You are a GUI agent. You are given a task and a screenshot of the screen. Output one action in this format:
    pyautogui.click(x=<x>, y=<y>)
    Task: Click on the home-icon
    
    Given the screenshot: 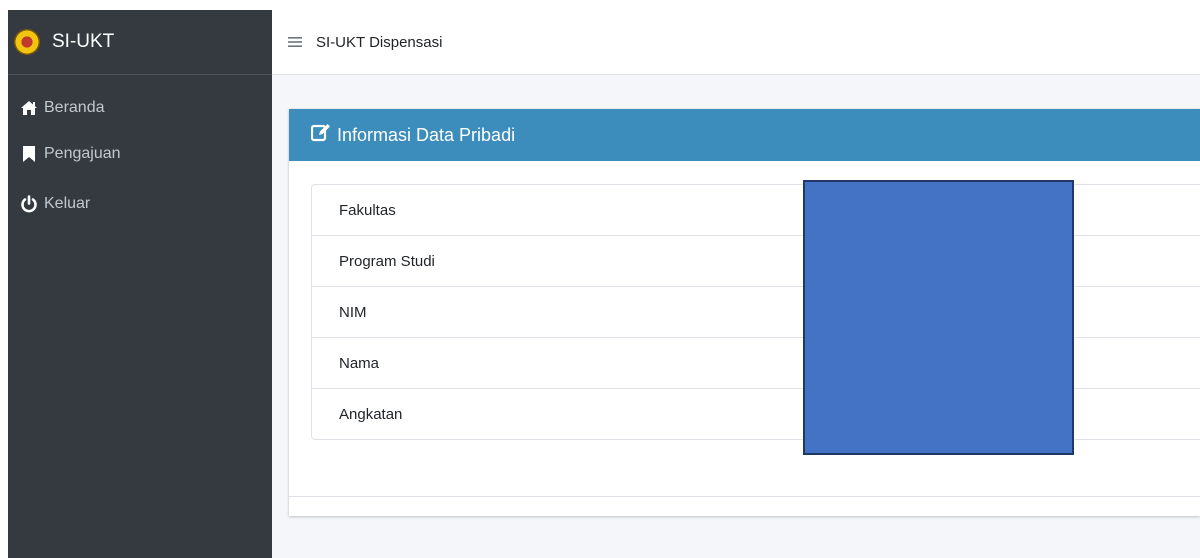 What is the action you would take?
    pyautogui.click(x=29, y=108)
    